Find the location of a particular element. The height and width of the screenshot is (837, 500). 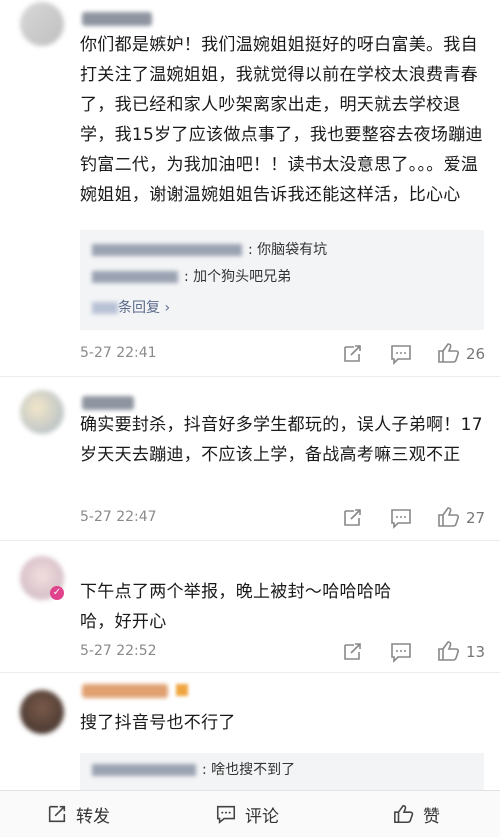

reply-item: : 你脑袋有坑 is located at coordinates (209, 250).